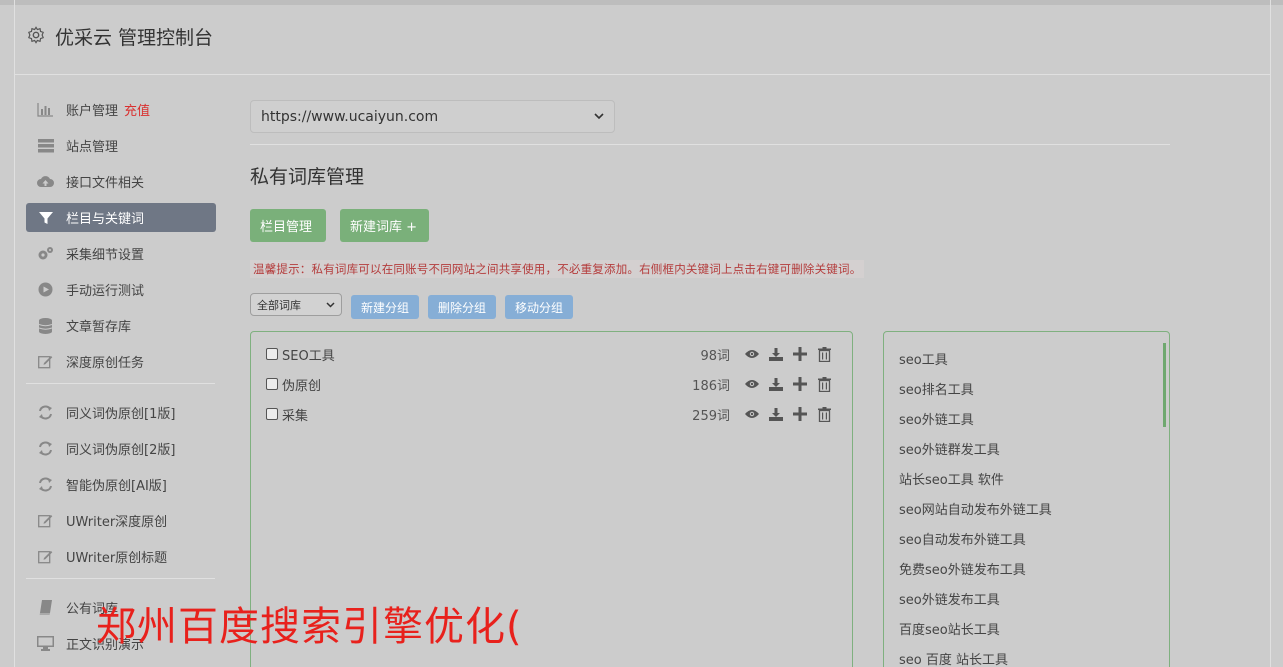  What do you see at coordinates (307, 177) in the screenshot?
I see `page-title: 私有词库管理` at bounding box center [307, 177].